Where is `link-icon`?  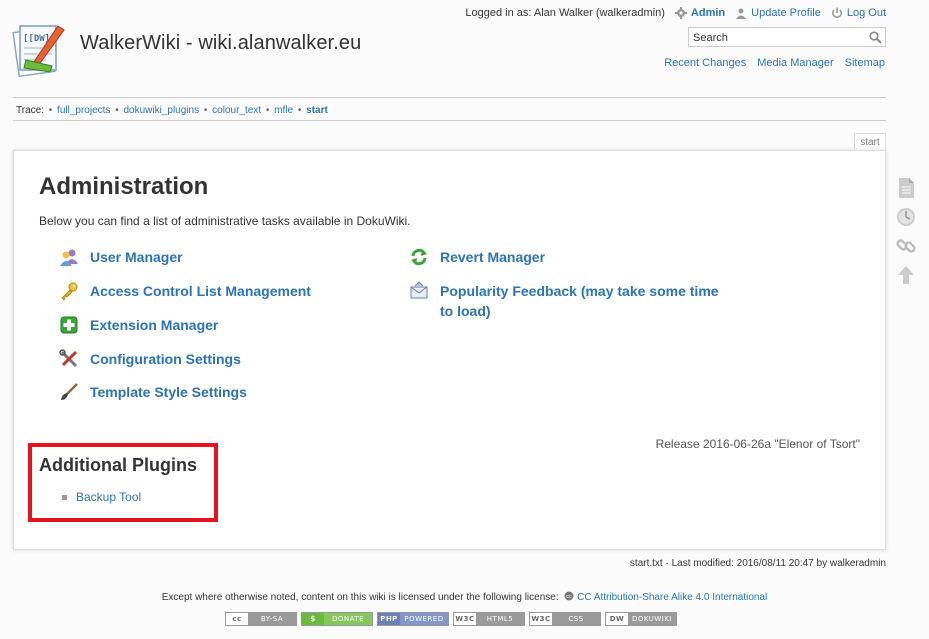
link-icon is located at coordinates (906, 246).